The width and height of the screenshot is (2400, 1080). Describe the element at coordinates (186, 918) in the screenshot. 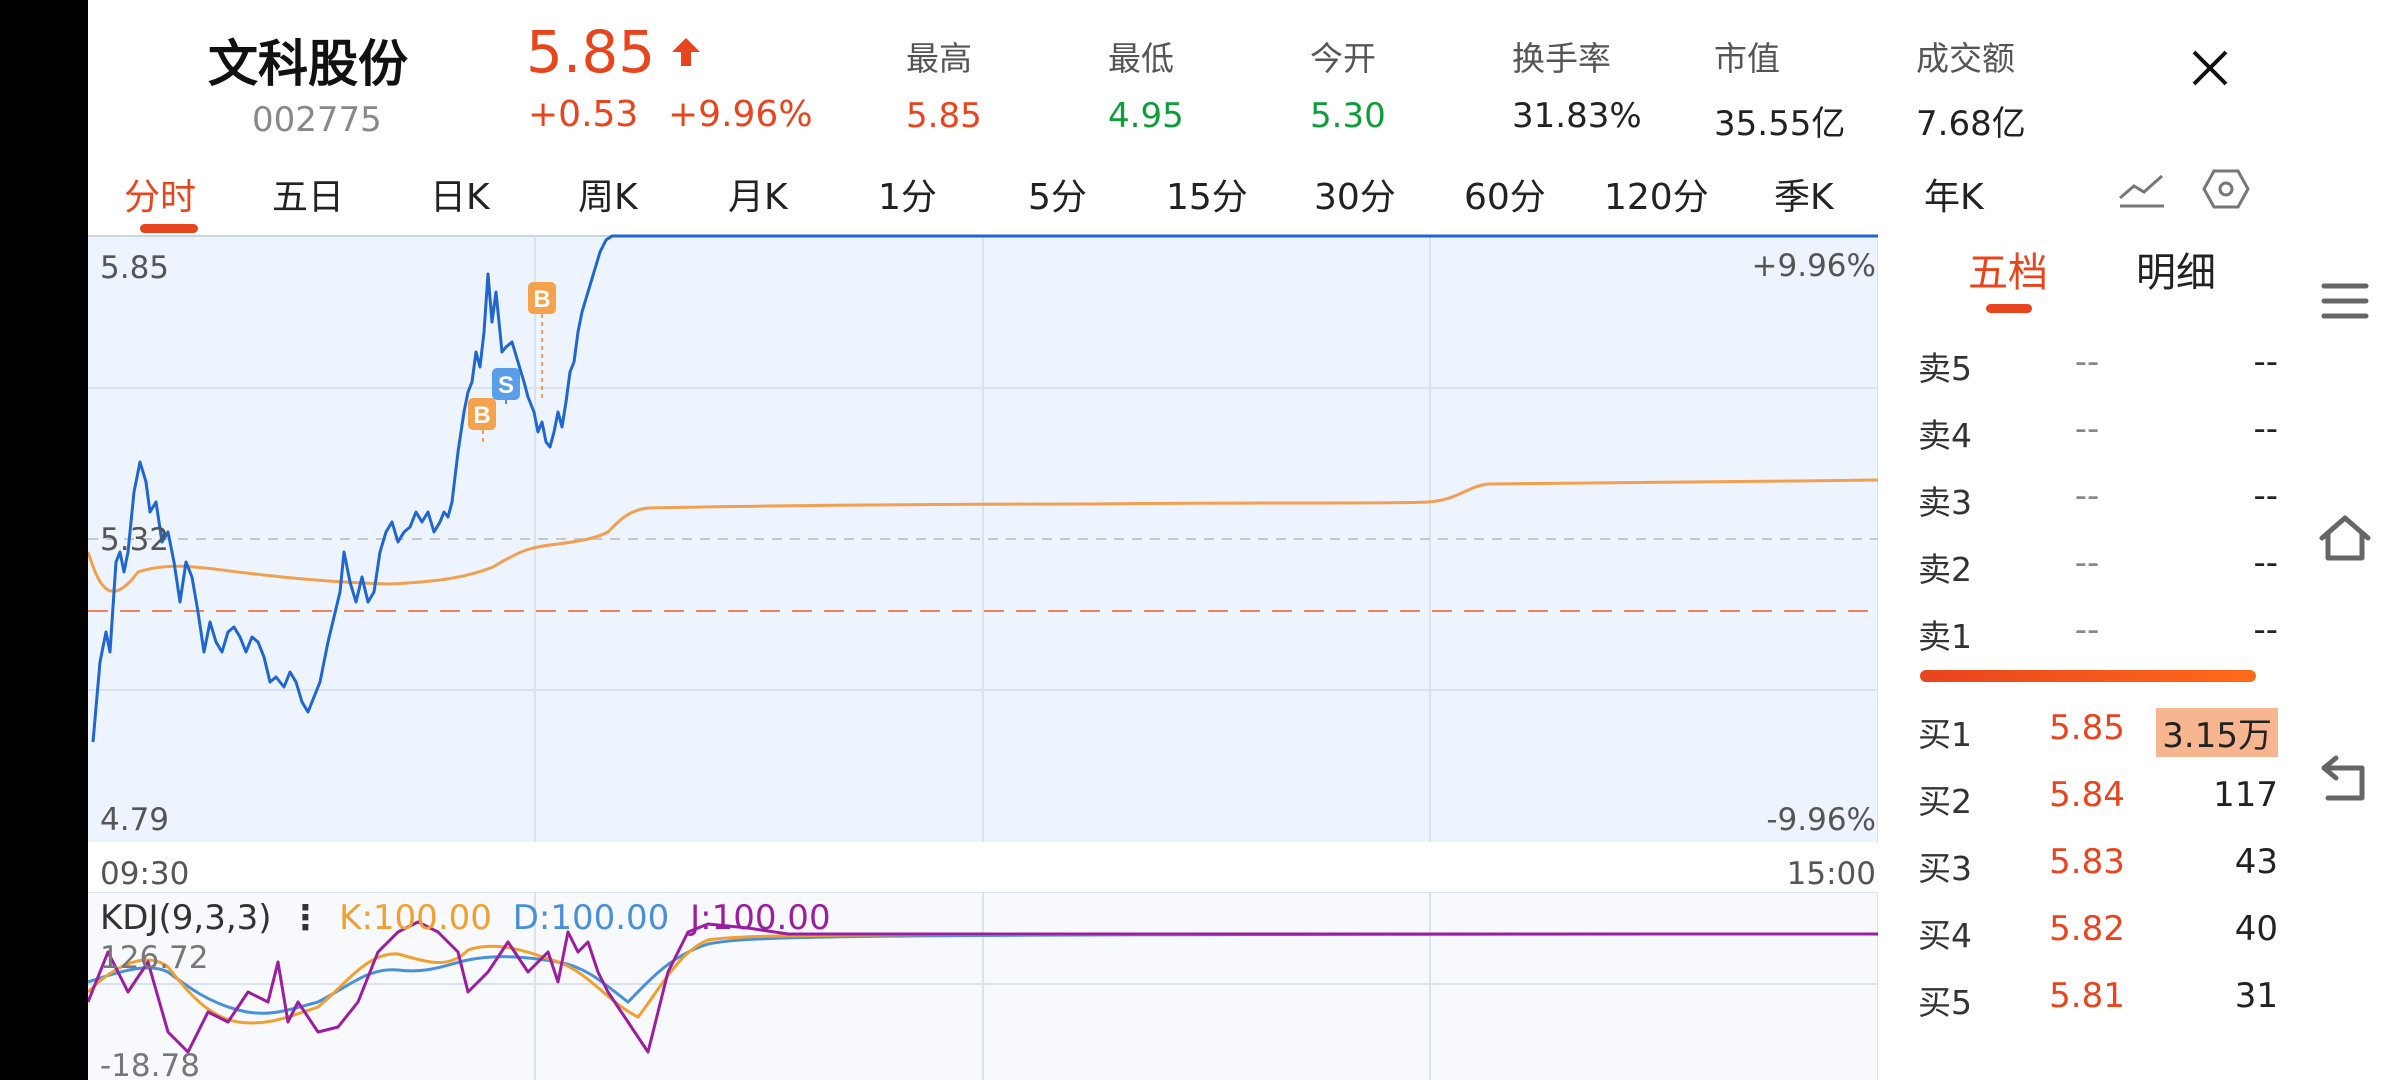

I see `kdj-title: KDJ(9,3,3)` at that location.